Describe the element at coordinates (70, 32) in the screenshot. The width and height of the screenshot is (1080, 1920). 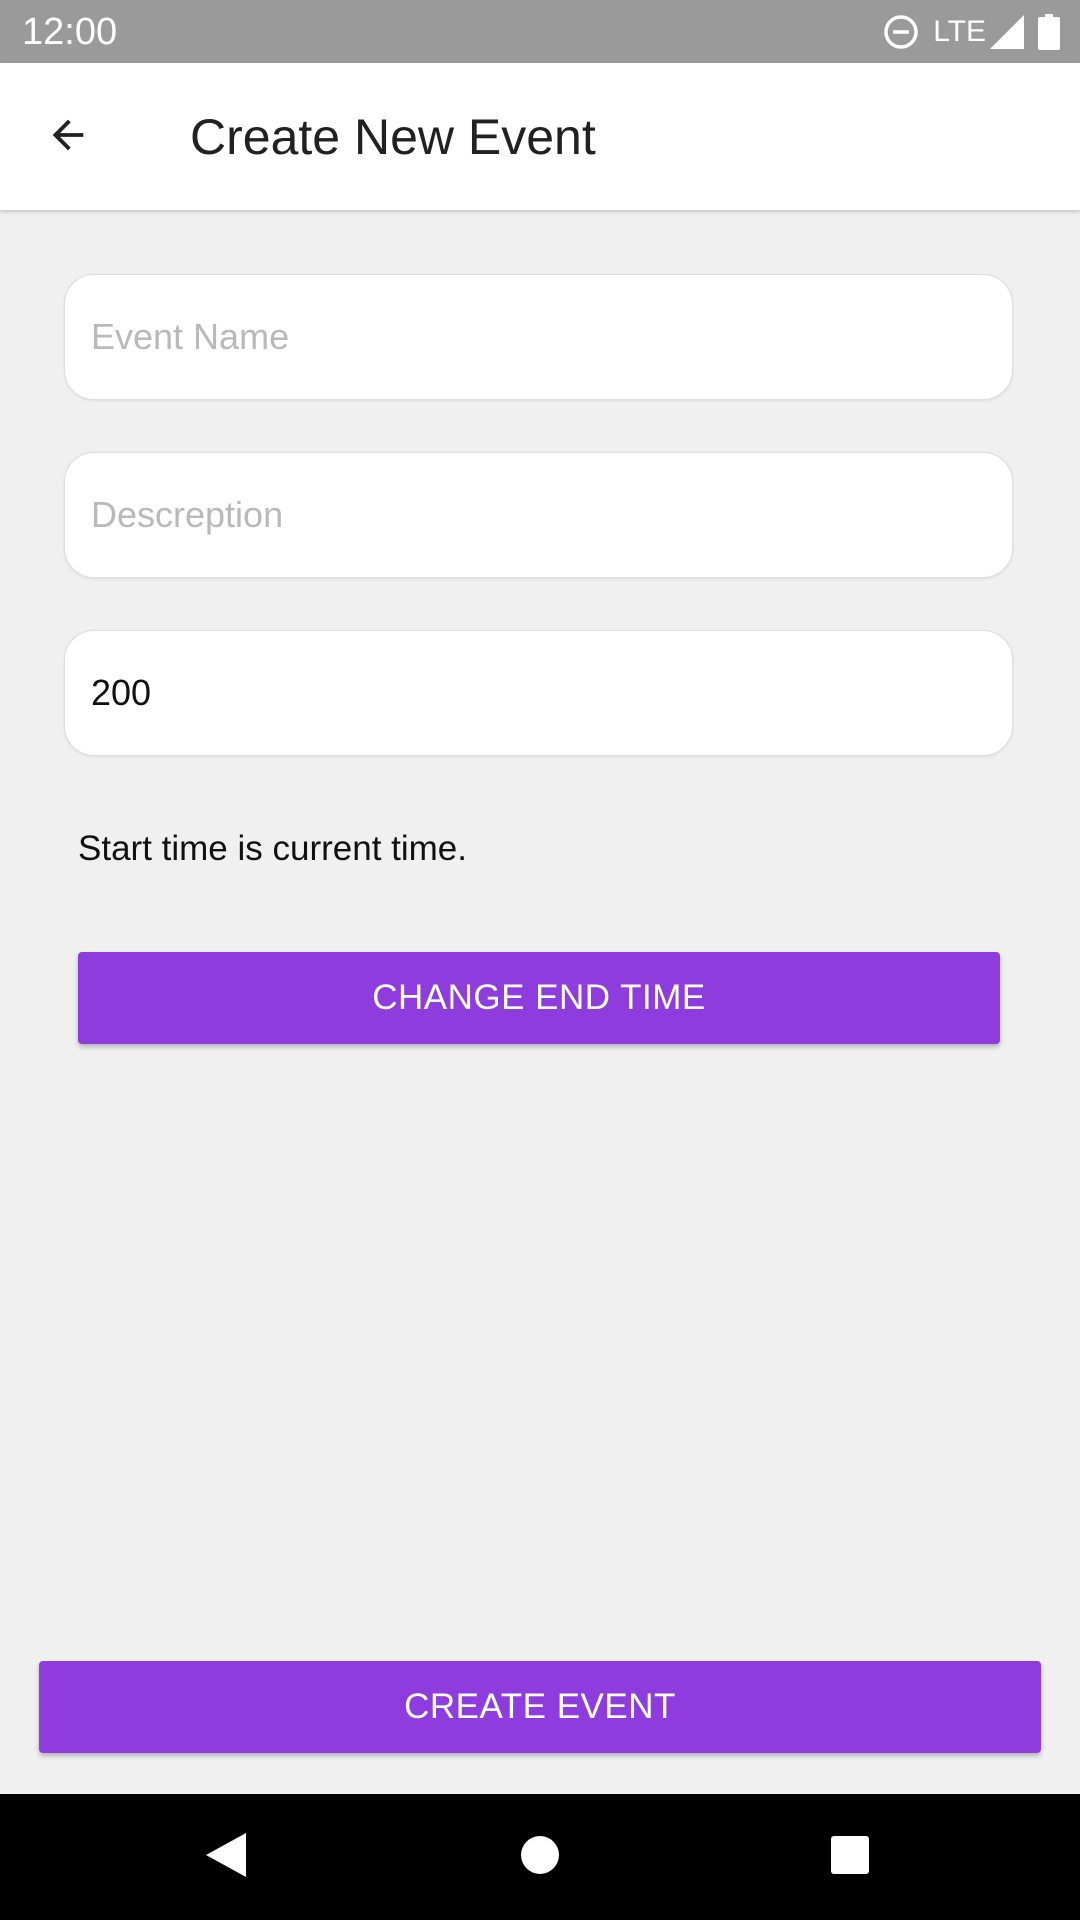
I see `status-time: 12:00` at that location.